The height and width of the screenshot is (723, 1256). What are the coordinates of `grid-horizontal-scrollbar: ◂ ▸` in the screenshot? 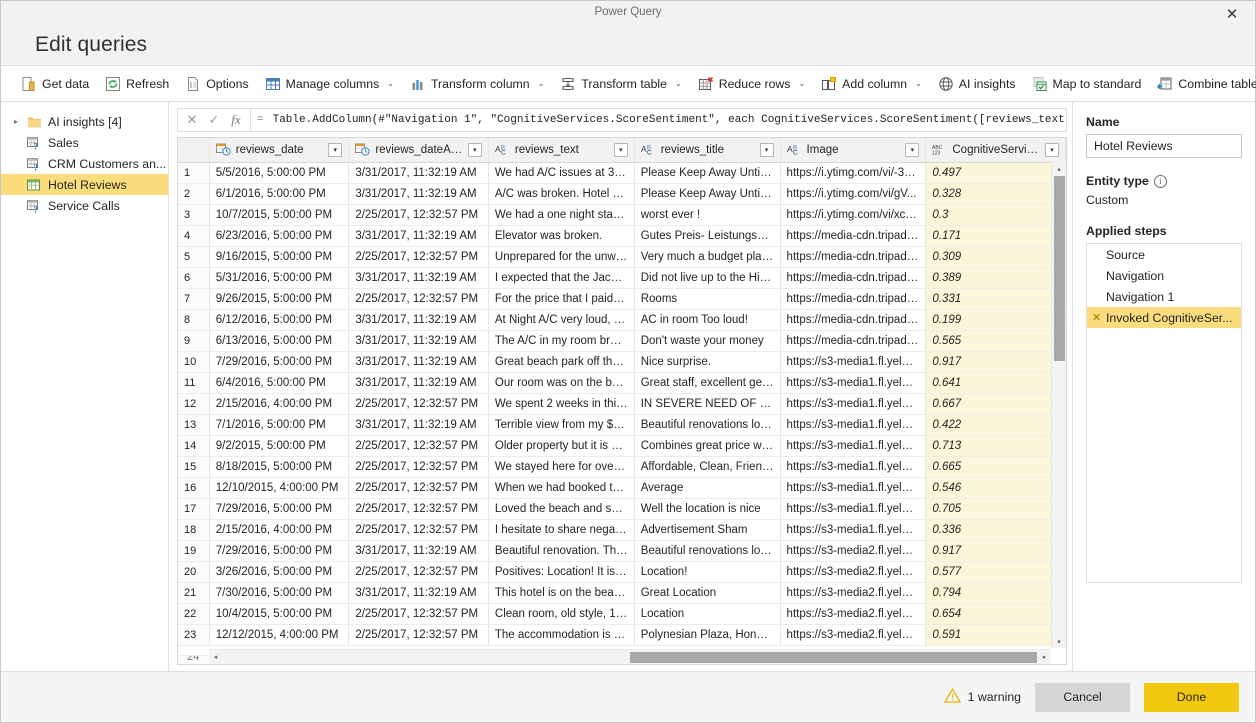 It's located at (630, 656).